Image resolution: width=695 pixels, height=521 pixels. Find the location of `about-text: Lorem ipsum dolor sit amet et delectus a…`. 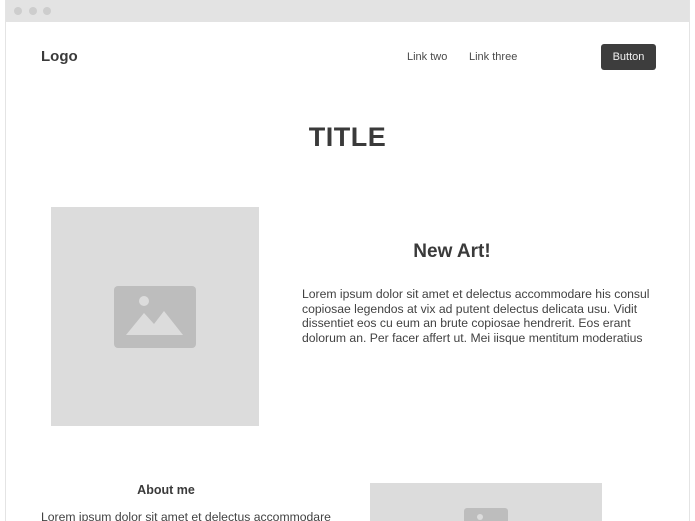

about-text: Lorem ipsum dolor sit amet et delectus a… is located at coordinates (186, 515).